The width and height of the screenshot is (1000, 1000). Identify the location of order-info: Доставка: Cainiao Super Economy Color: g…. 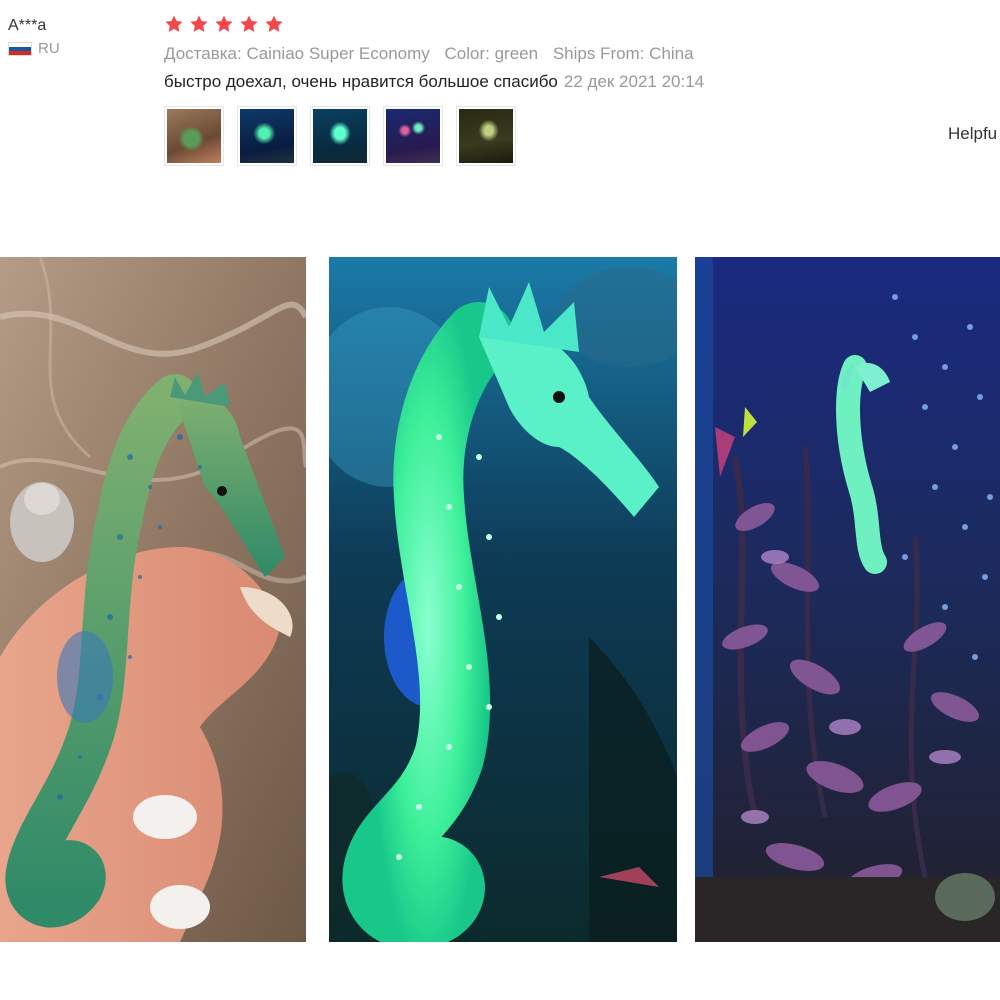
(582, 54).